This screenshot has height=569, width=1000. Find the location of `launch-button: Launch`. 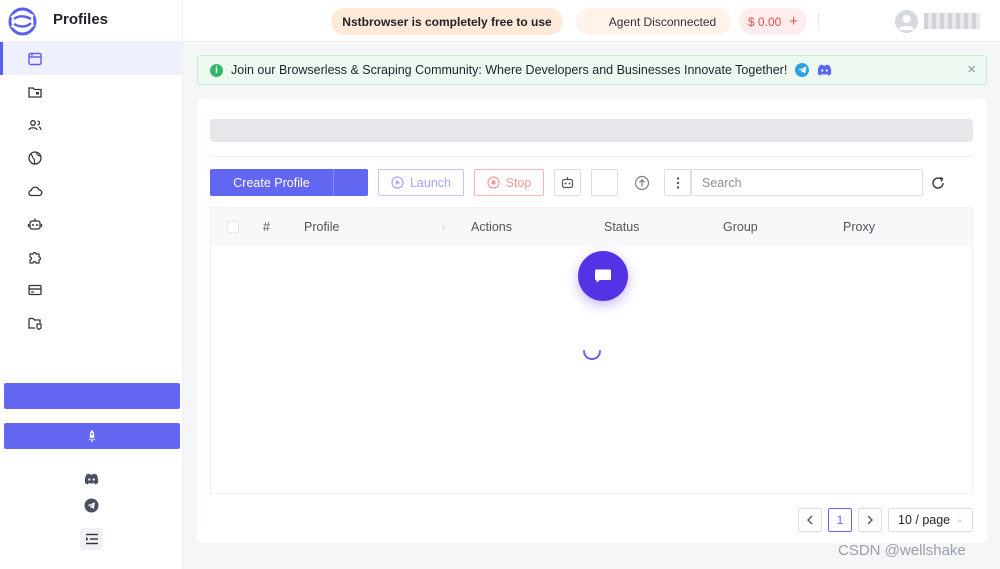

launch-button: Launch is located at coordinates (421, 182).